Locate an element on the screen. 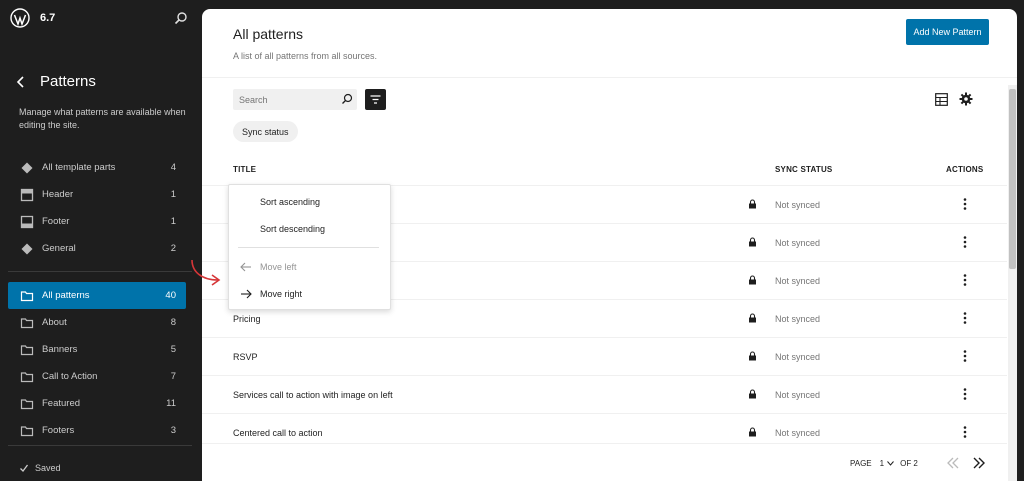 Image resolution: width=1024 pixels, height=481 pixels. sidebar-item-call-to-action: Call to Action 7 is located at coordinates (97, 376).